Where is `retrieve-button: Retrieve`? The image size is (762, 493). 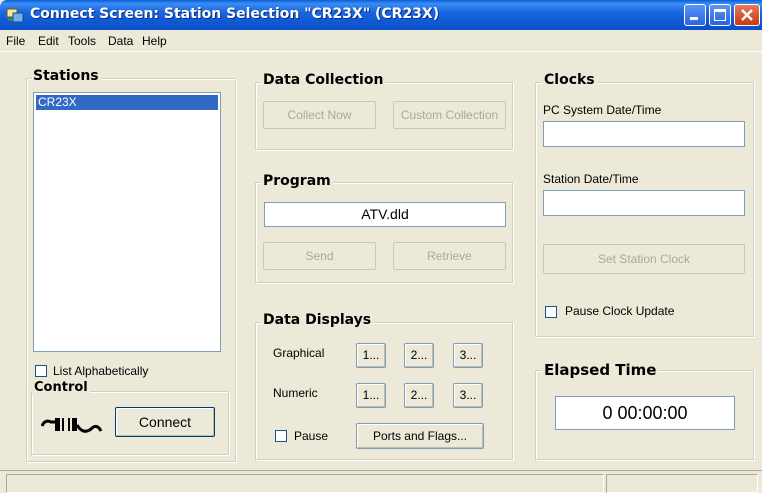 retrieve-button: Retrieve is located at coordinates (449, 256).